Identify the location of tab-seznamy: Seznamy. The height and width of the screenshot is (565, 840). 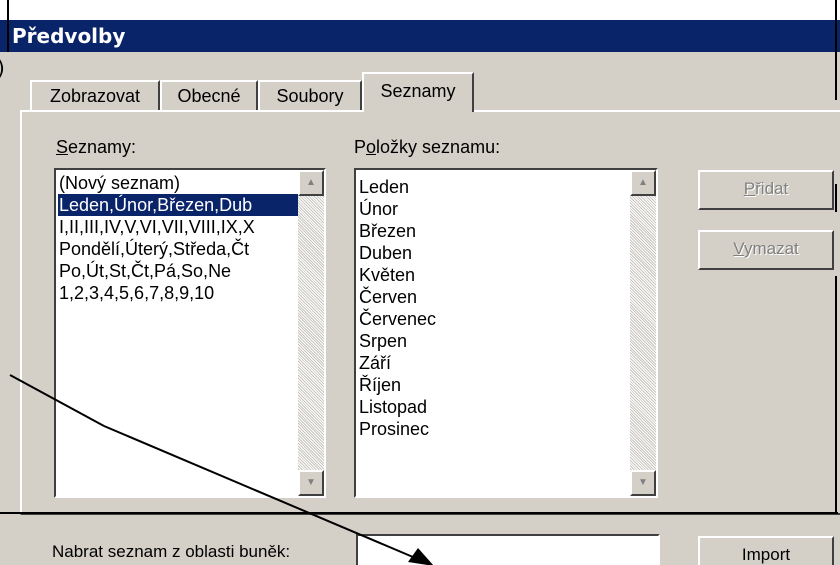
(418, 92).